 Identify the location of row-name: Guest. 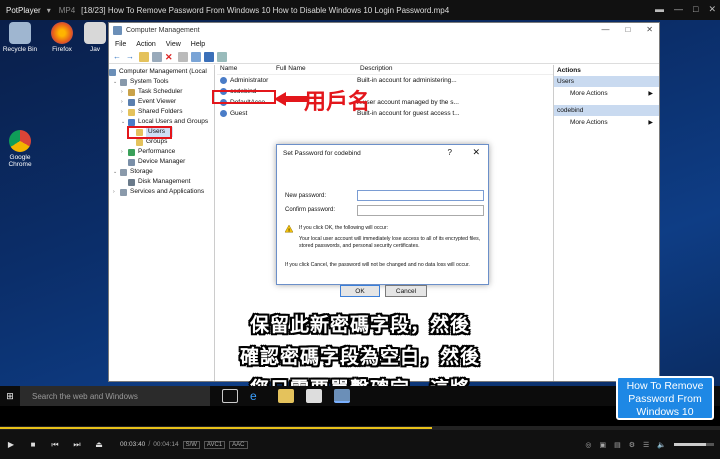
(239, 113).